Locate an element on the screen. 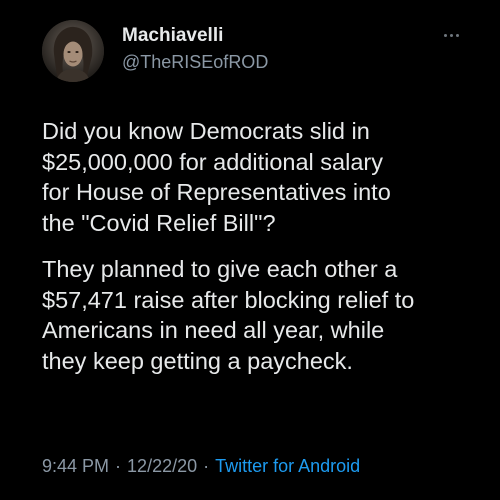  ellipsis-icon is located at coordinates (452, 35).